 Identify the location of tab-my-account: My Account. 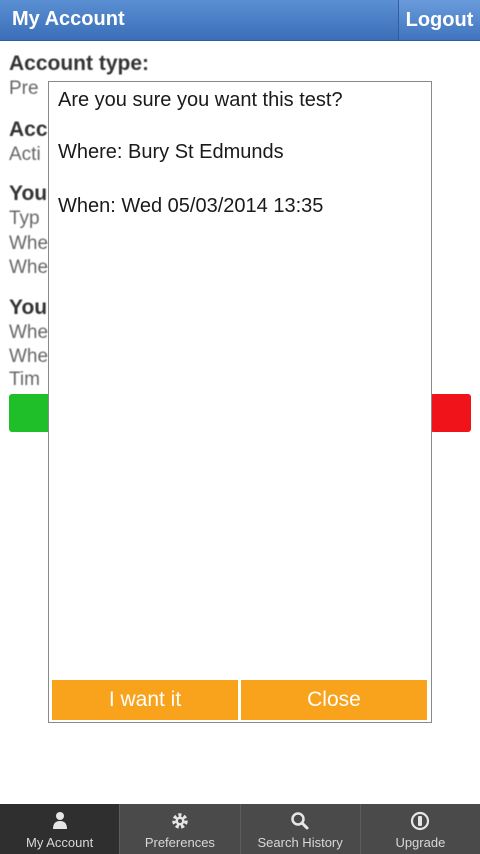
(60, 829).